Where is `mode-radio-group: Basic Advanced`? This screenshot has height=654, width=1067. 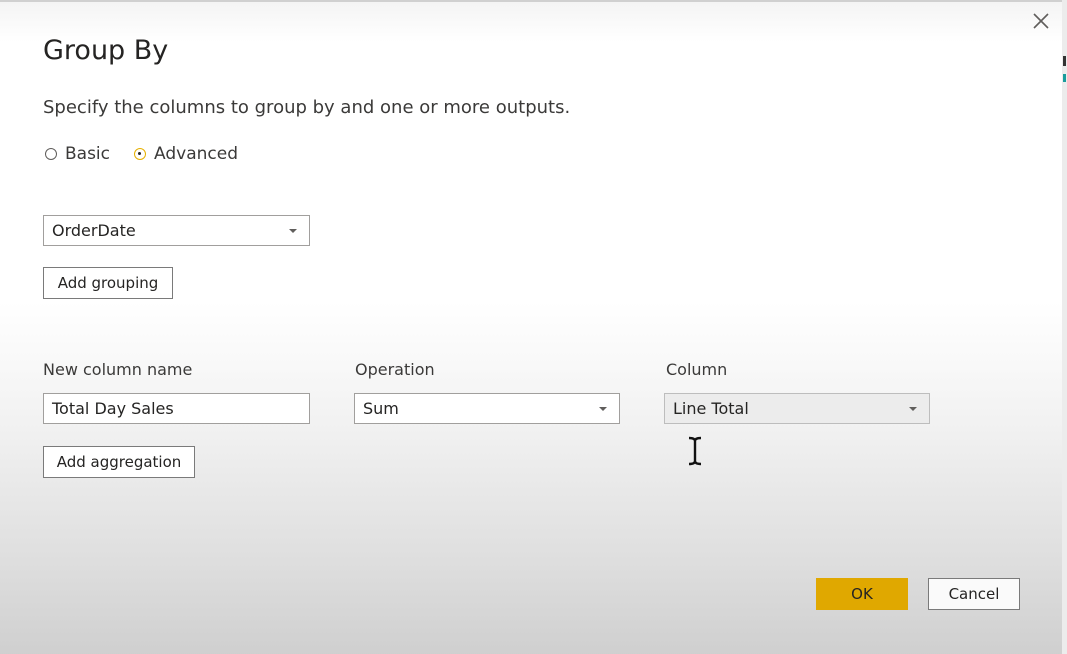 mode-radio-group: Basic Advanced is located at coordinates (153, 154).